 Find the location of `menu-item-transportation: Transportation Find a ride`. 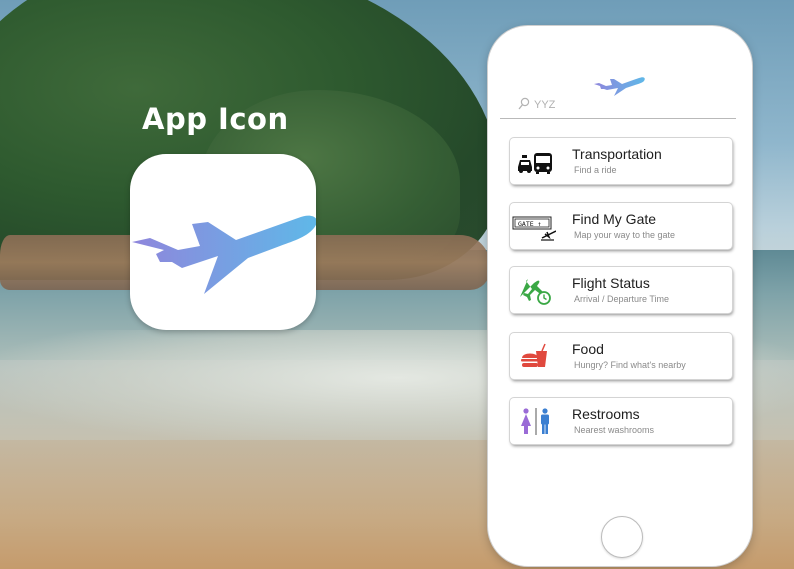

menu-item-transportation: Transportation Find a ride is located at coordinates (621, 161).